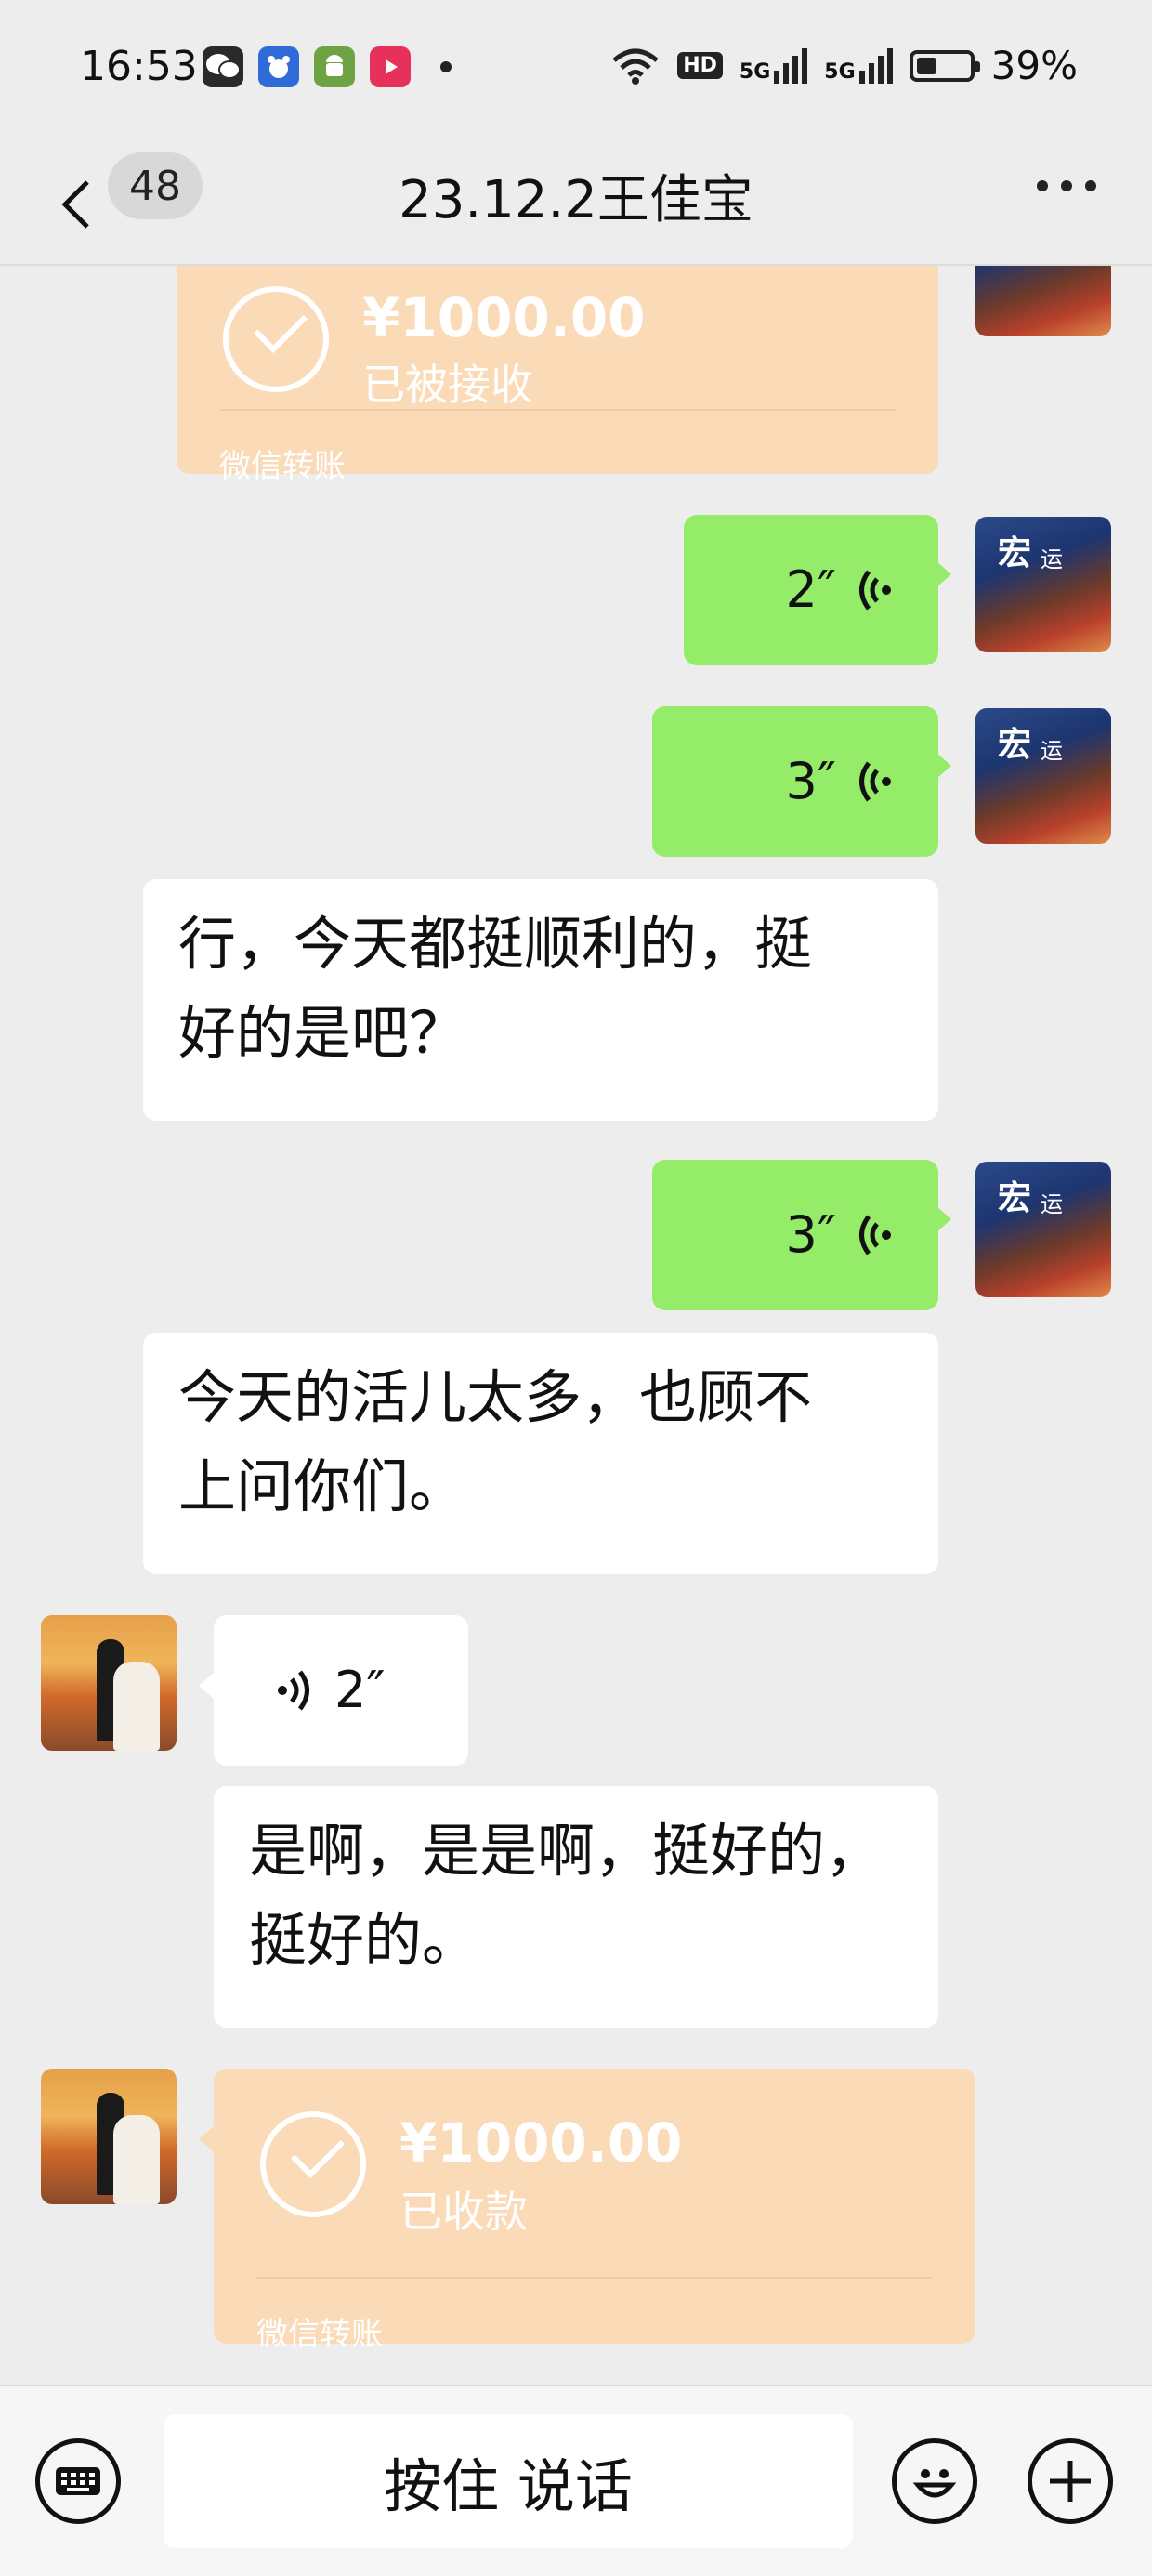 The width and height of the screenshot is (1152, 2576). Describe the element at coordinates (635, 66) in the screenshot. I see `wifi-icon` at that location.